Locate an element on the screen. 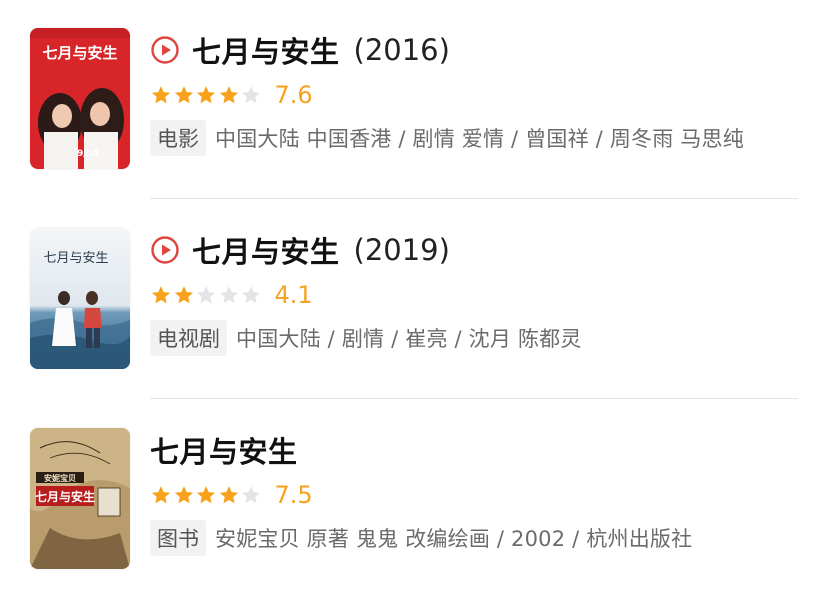 The image size is (828, 598). result-year: (2016) is located at coordinates (401, 50).